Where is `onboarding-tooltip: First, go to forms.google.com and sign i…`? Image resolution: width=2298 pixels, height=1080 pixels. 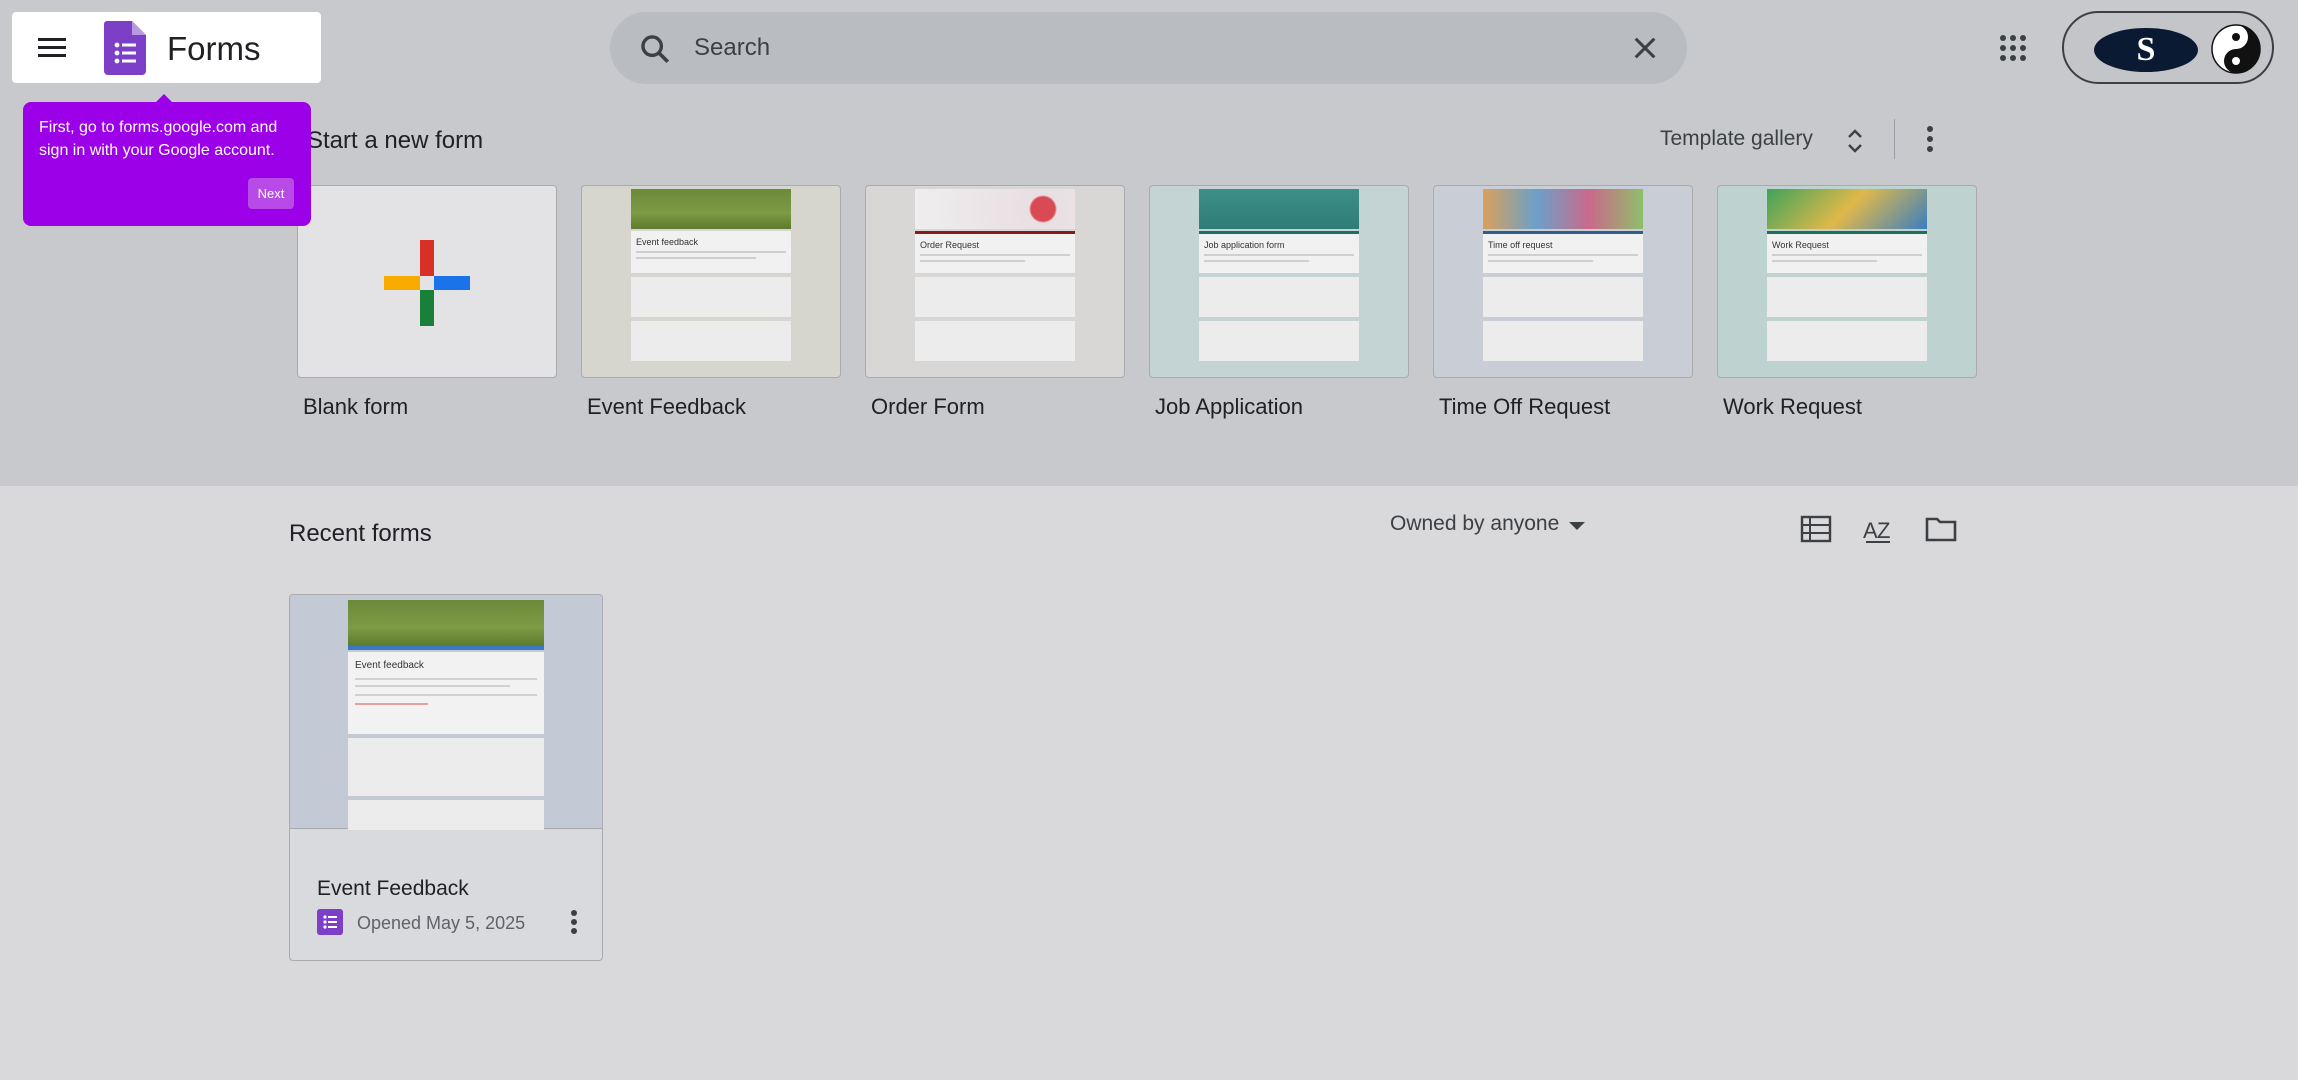
onboarding-tooltip: First, go to forms.google.com and sign i… is located at coordinates (167, 164).